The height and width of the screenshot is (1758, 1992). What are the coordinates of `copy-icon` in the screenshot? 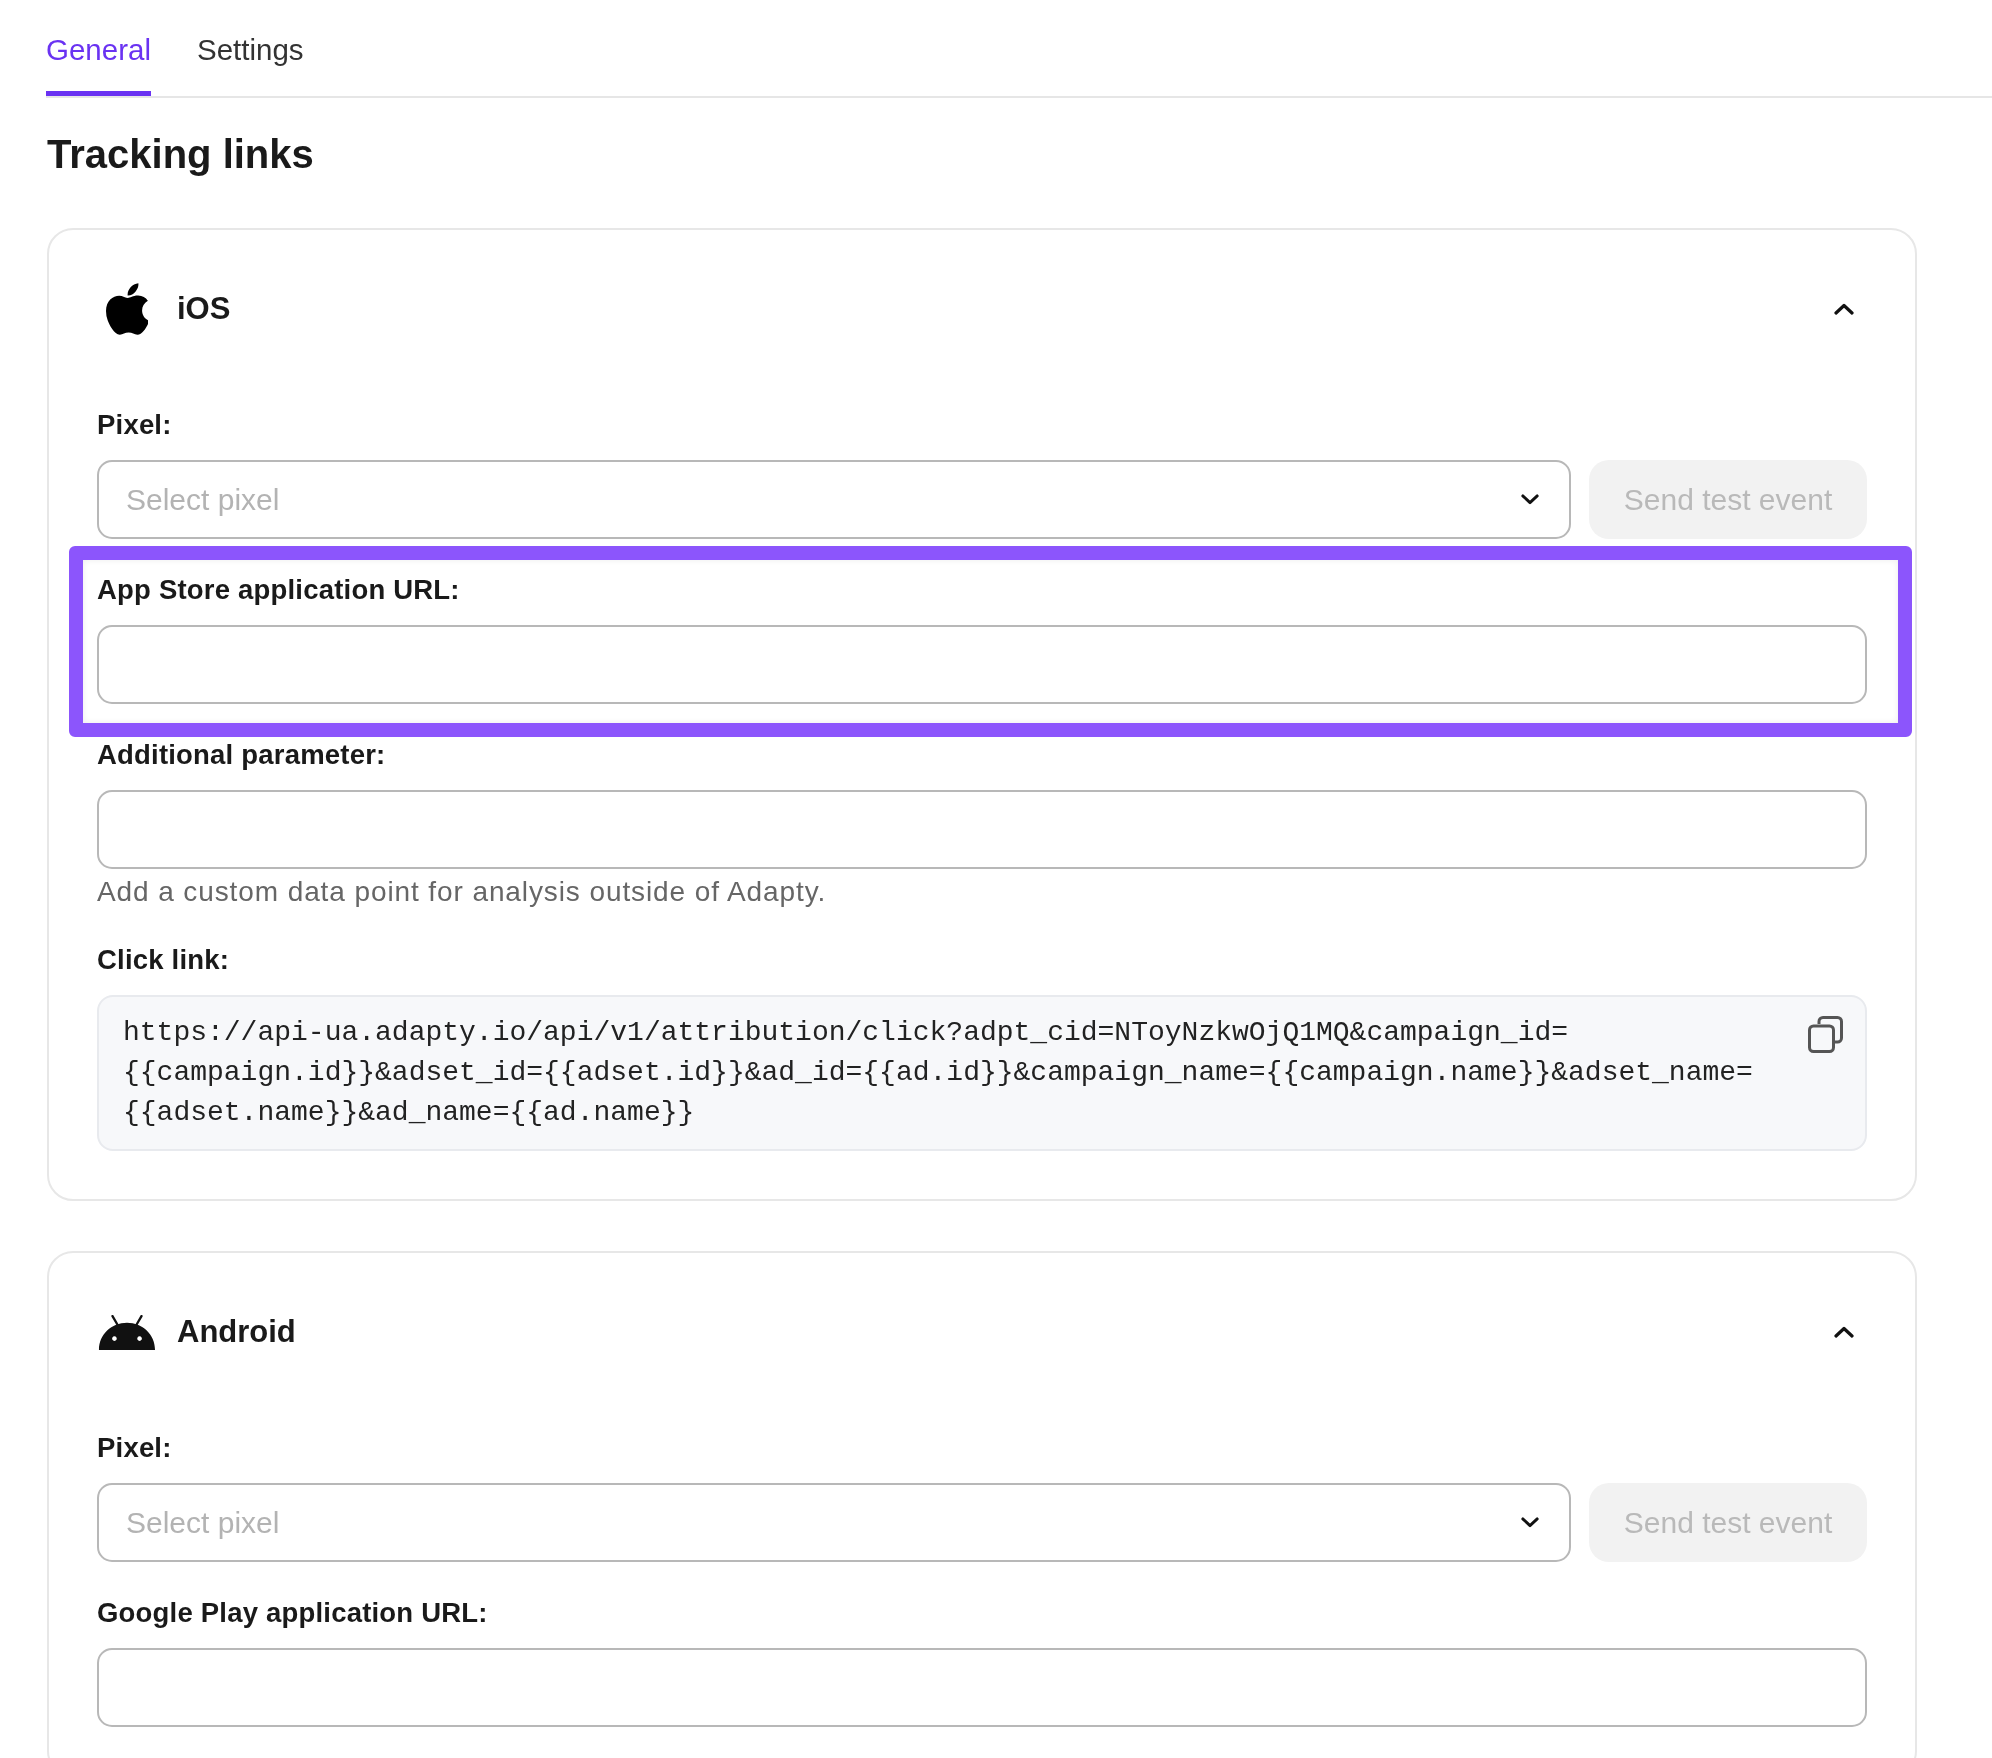 It's located at (1825, 1034).